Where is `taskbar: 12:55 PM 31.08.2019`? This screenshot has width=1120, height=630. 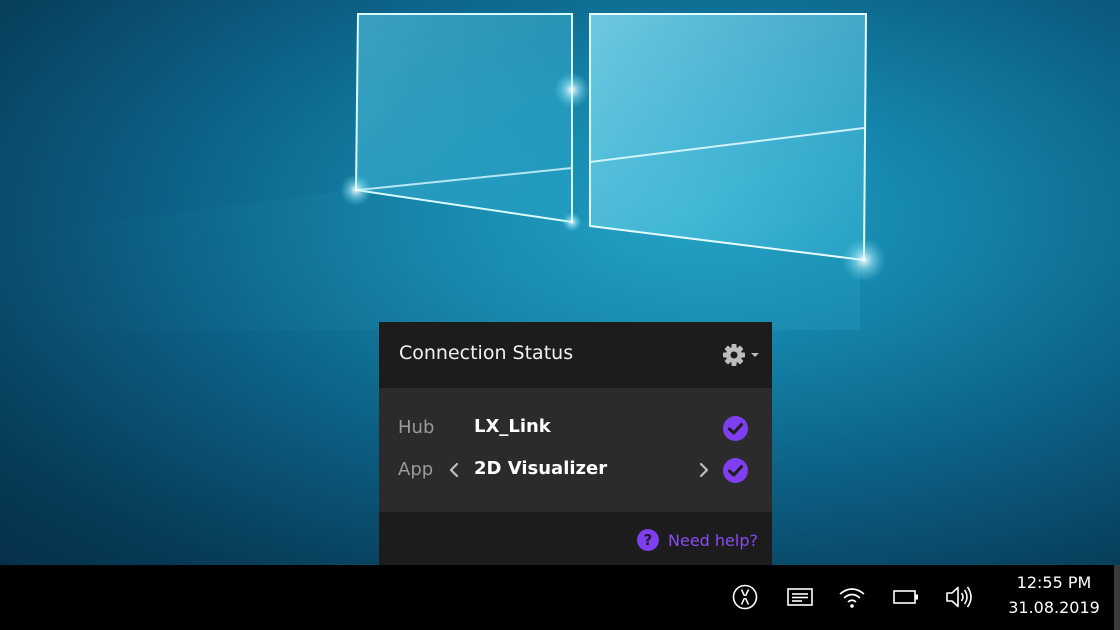 taskbar: 12:55 PM 31.08.2019 is located at coordinates (560, 597).